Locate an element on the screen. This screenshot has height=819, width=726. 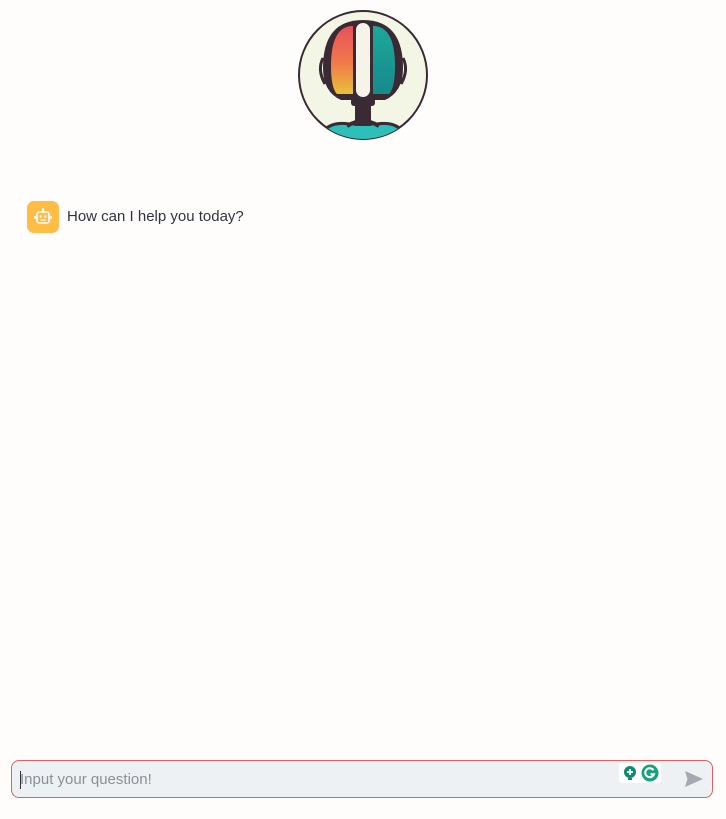
text-caret is located at coordinates (20, 780).